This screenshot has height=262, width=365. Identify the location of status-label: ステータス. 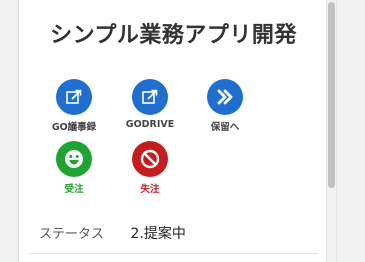
(72, 234).